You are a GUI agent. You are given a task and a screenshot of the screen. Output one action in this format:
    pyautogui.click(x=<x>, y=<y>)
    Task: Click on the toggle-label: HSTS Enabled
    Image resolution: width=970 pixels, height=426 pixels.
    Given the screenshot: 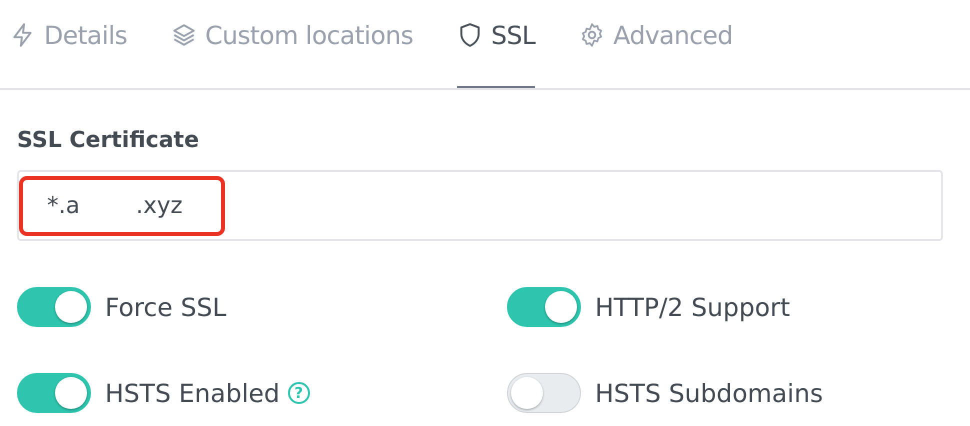 What is the action you would take?
    pyautogui.click(x=192, y=393)
    